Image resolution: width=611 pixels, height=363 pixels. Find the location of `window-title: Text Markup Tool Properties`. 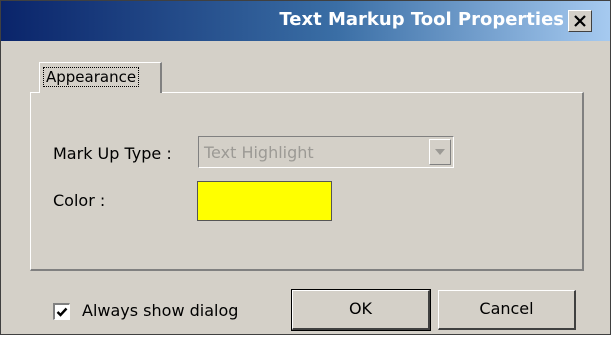

window-title: Text Markup Tool Properties is located at coordinates (421, 19).